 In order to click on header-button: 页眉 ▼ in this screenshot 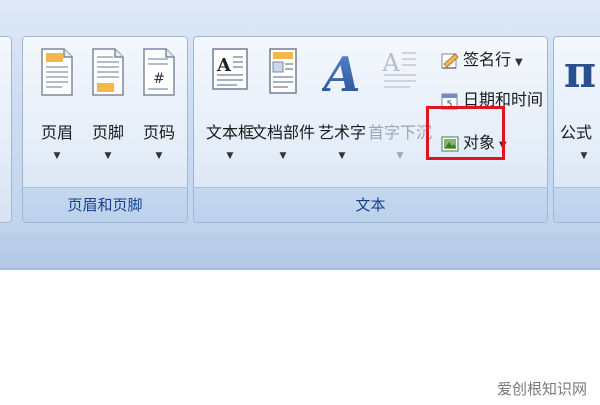, I will do `click(57, 107)`.